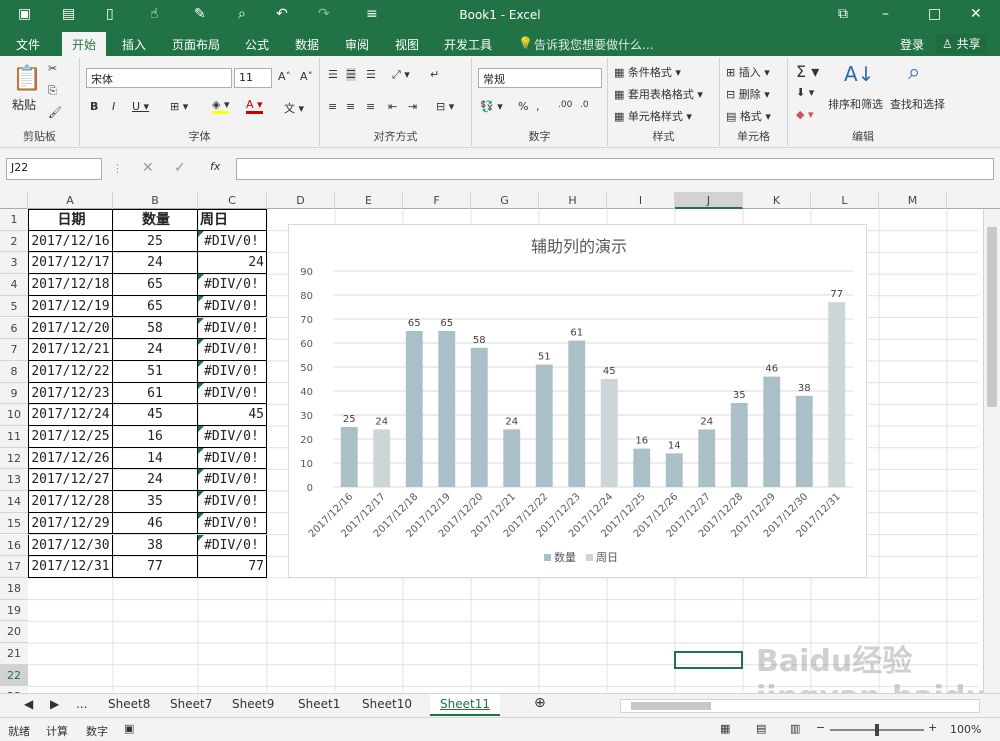 Image resolution: width=1000 pixels, height=741 pixels. Describe the element at coordinates (748, 72) in the screenshot. I see `insert-cells-button: ⊞ 插入 ▾` at that location.